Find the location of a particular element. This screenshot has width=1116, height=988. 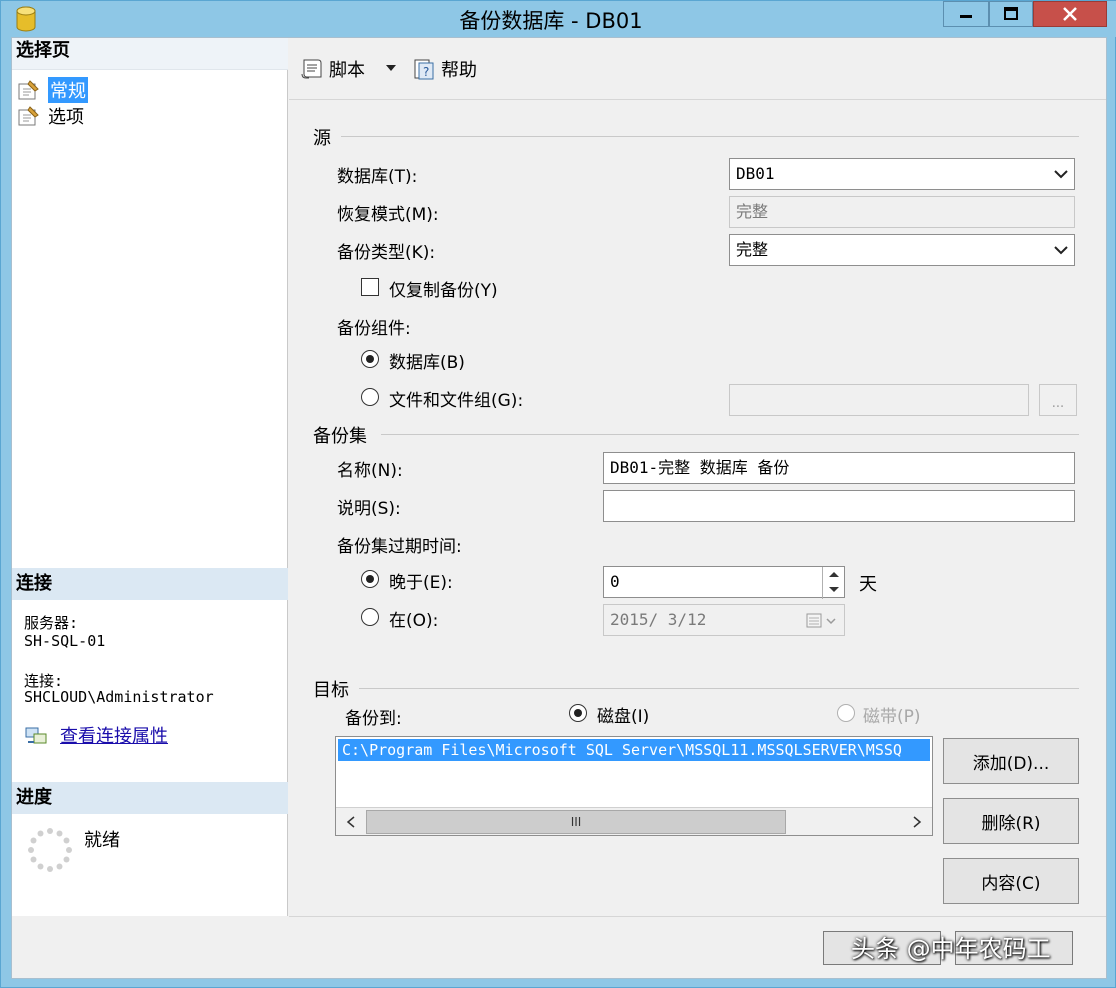

expire-after-radio is located at coordinates (370, 579).